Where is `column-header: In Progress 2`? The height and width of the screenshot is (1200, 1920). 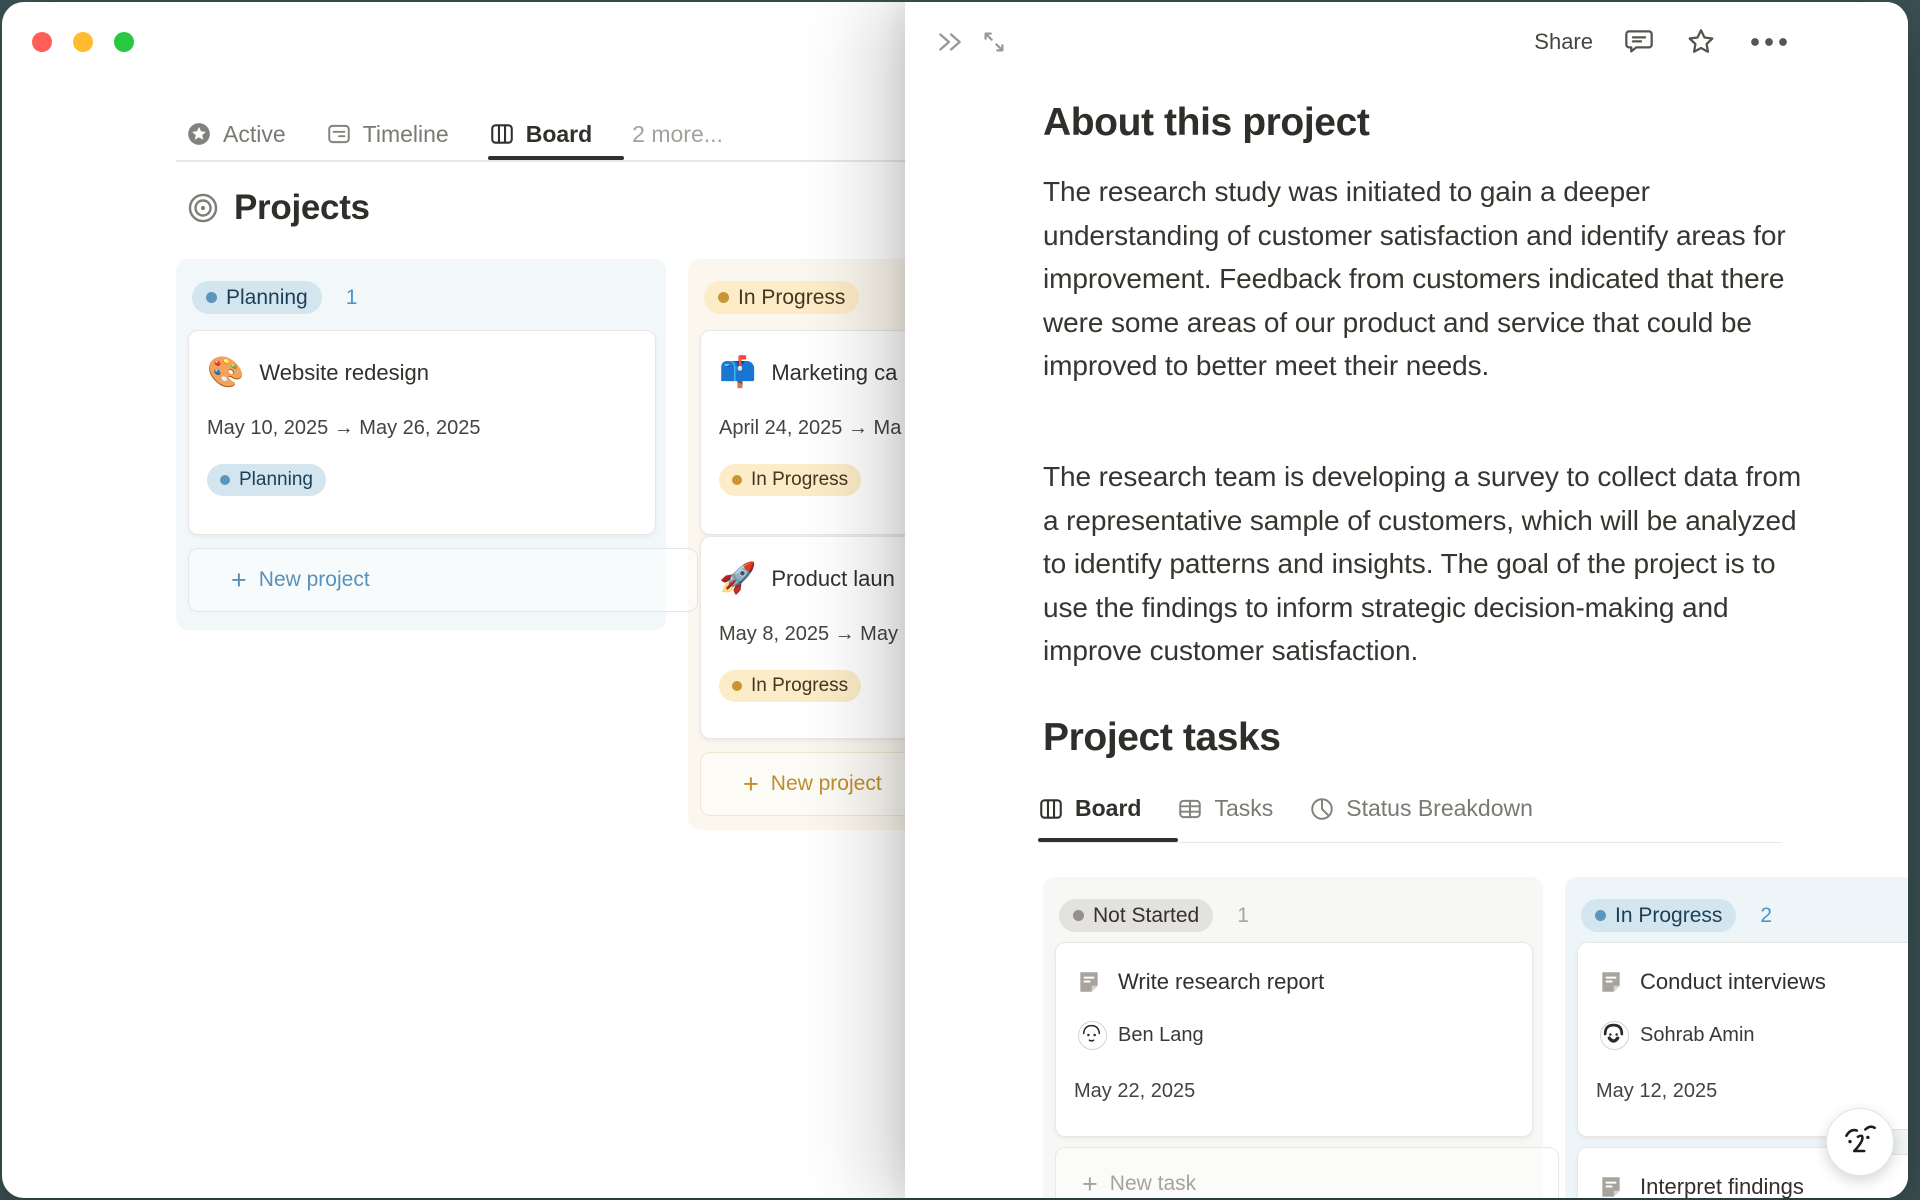 column-header: In Progress 2 is located at coordinates (1676, 915).